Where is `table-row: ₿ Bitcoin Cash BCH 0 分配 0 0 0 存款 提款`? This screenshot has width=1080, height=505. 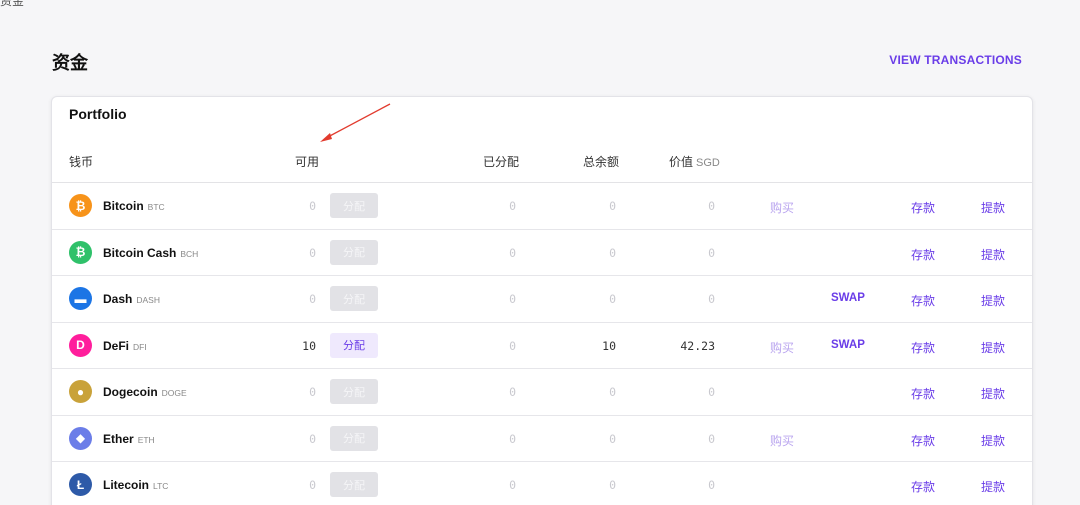
table-row: ₿ Bitcoin Cash BCH 0 分配 0 0 0 存款 提款 is located at coordinates (542, 253).